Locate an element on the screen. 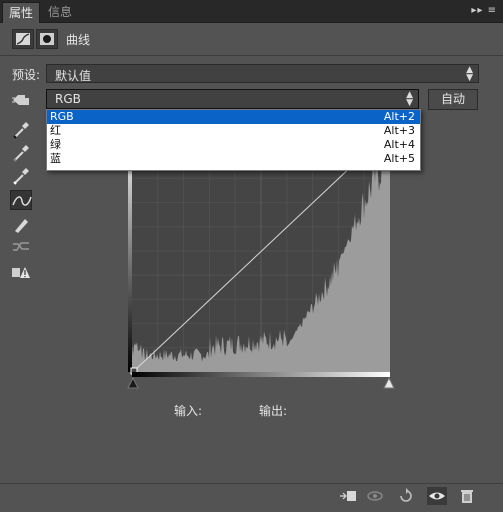  channel-select: RGB ▲ ▼ is located at coordinates (232, 99).